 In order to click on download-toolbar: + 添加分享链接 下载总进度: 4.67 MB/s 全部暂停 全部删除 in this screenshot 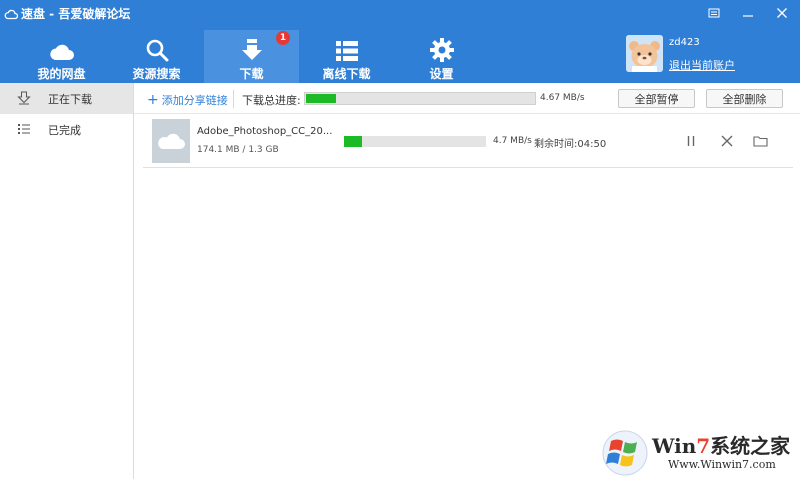, I will do `click(467, 98)`.